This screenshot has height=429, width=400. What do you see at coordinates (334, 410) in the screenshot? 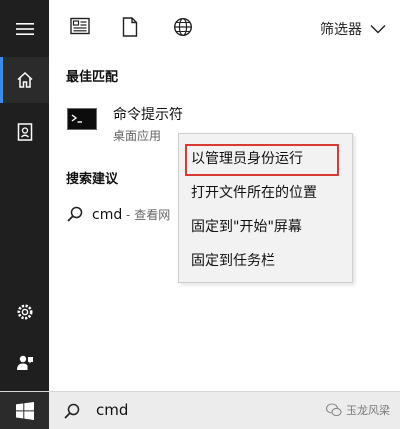
I see `wechat-icon` at bounding box center [334, 410].